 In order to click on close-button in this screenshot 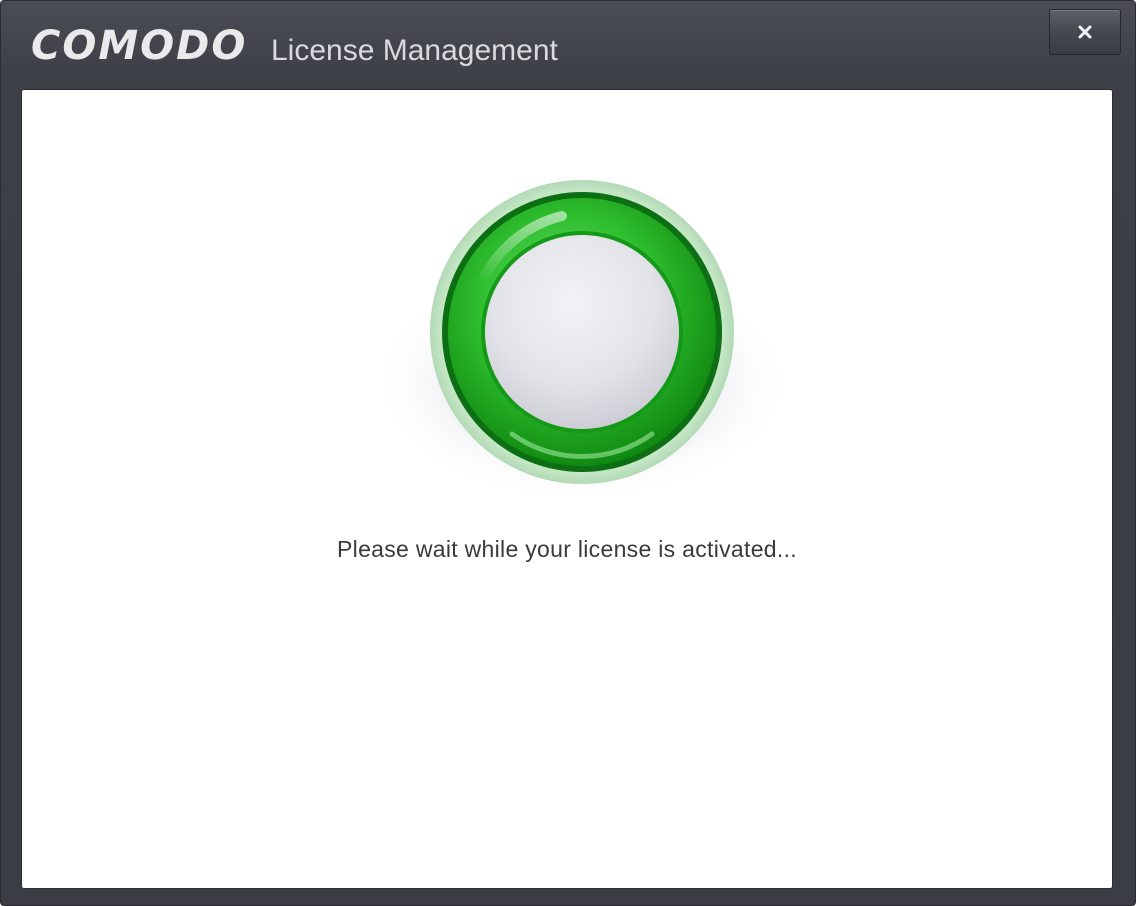, I will do `click(1085, 32)`.